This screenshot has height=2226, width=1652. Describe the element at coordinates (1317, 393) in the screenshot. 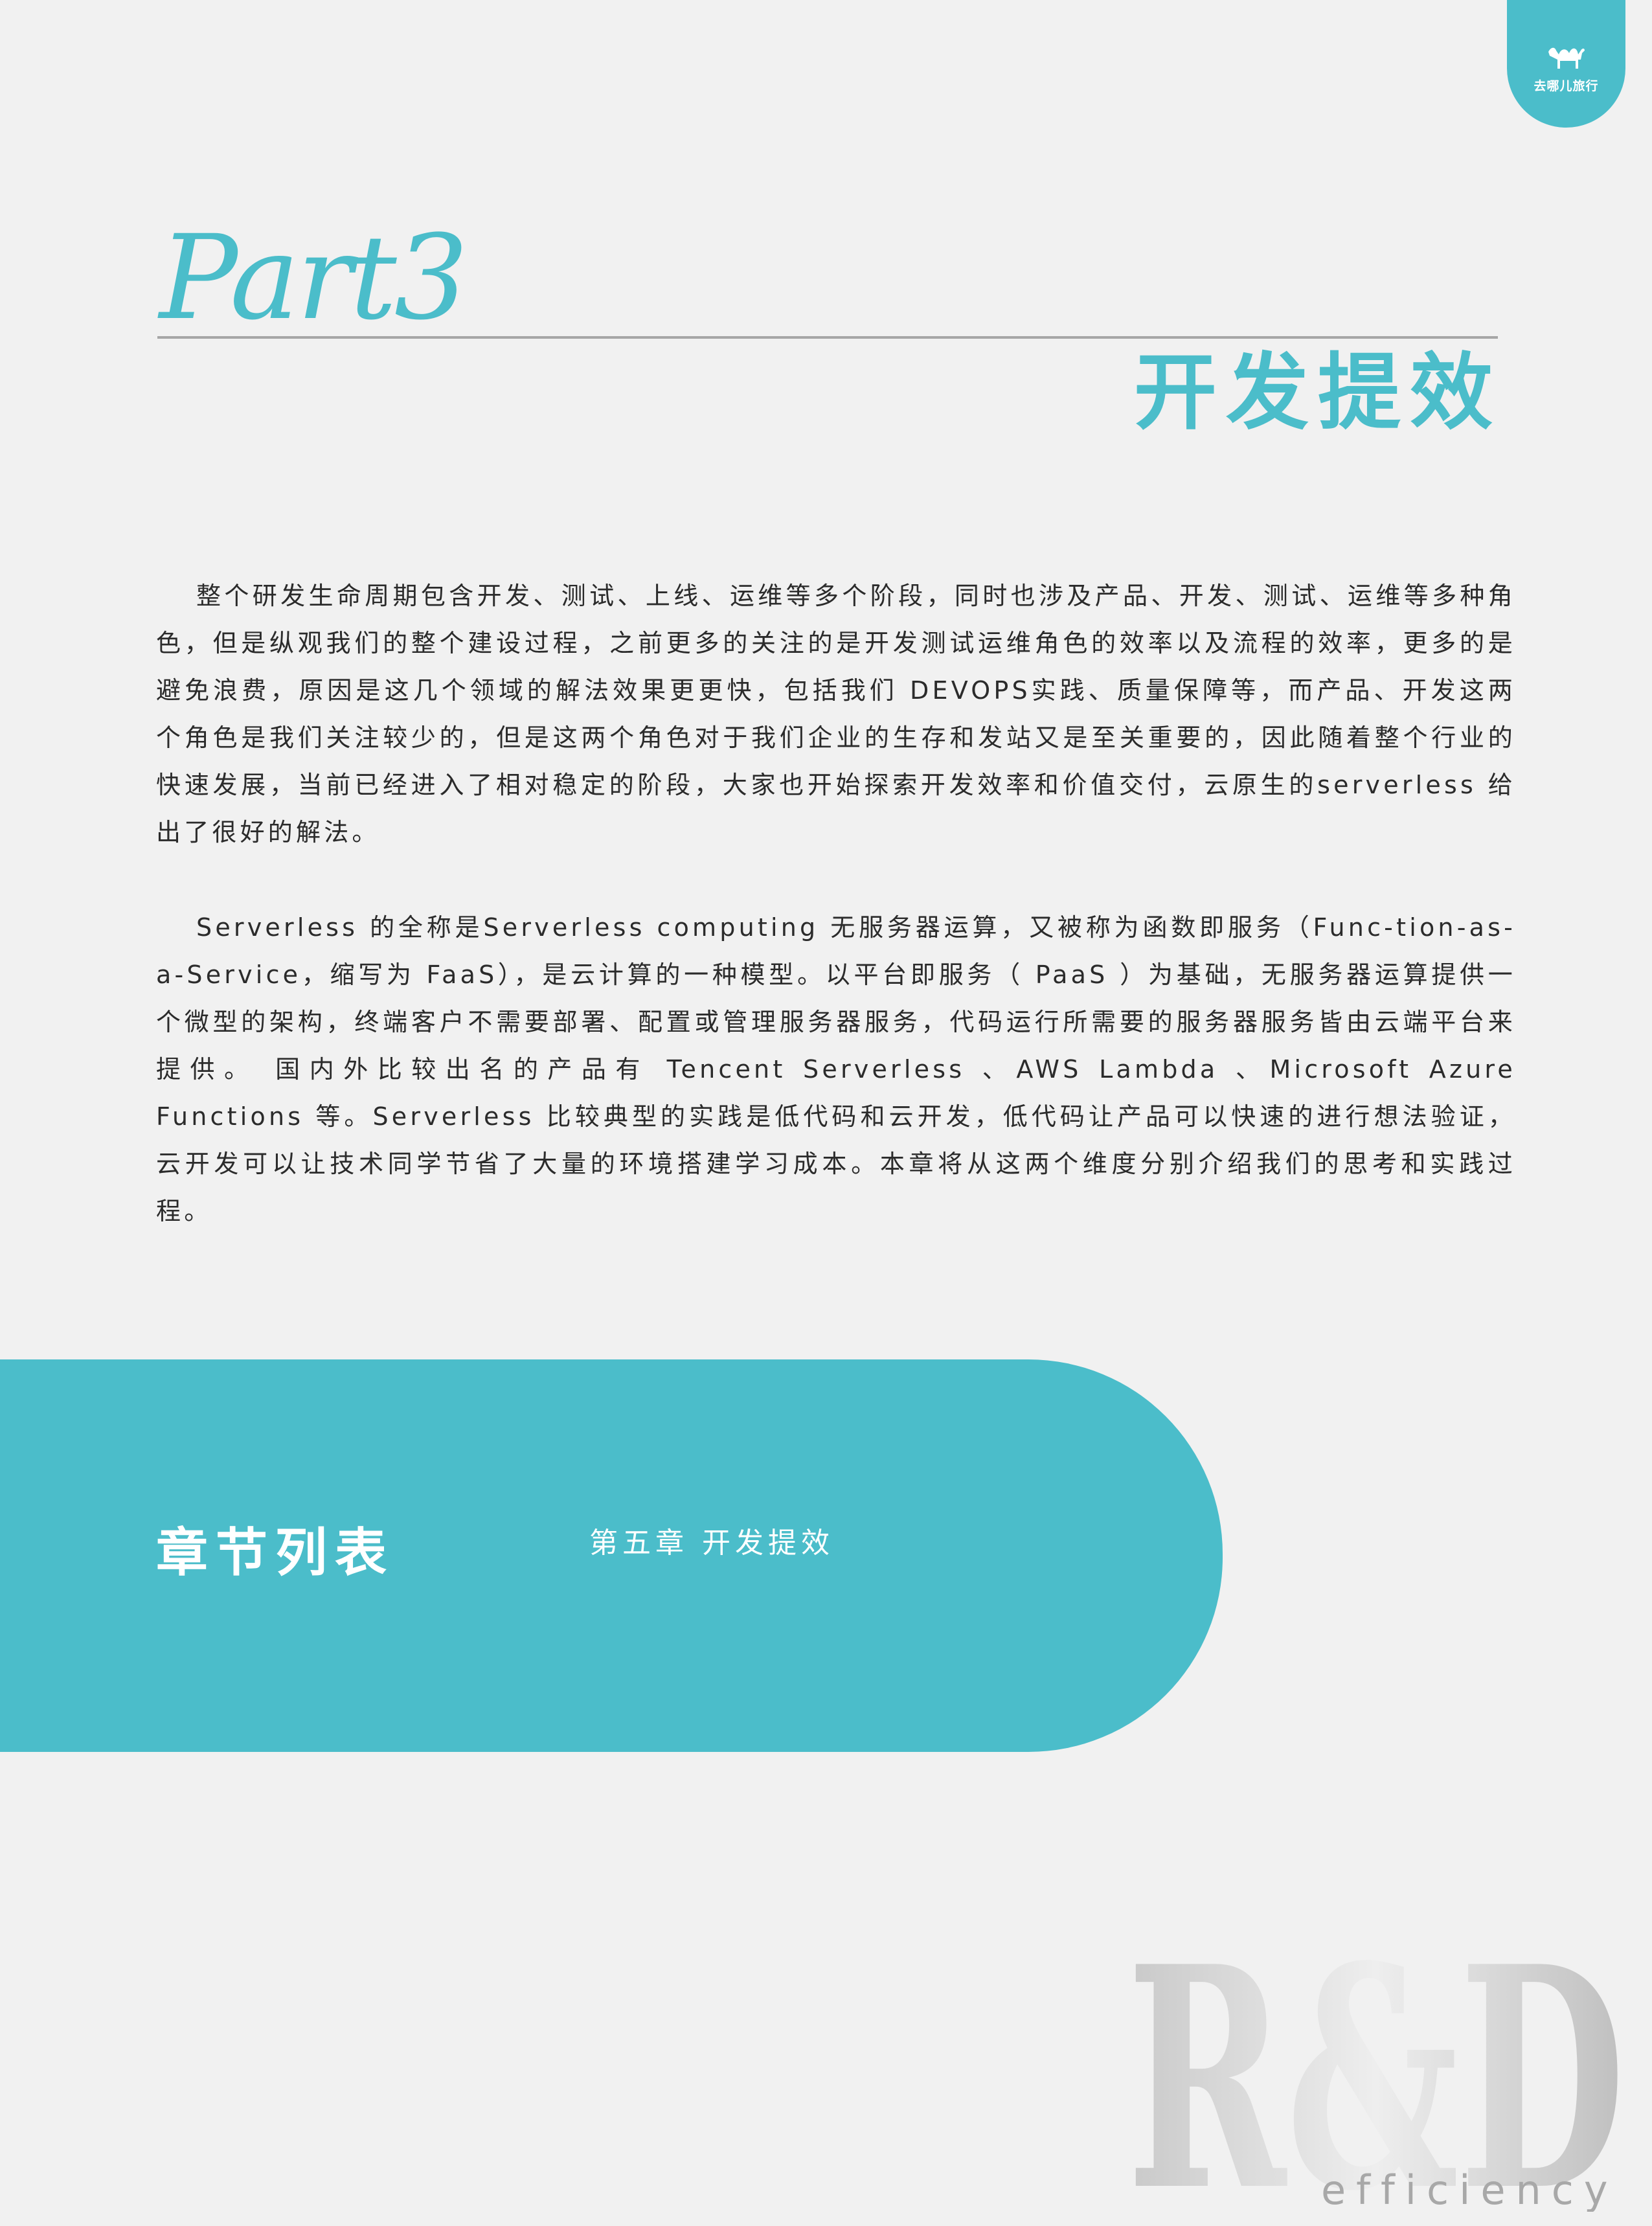

I see `section-title: 开发提效` at that location.